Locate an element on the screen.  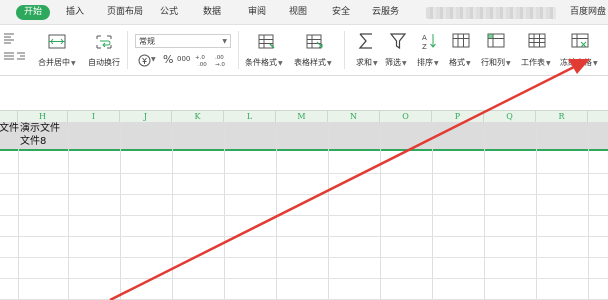
tab-baidu-netdisk: 百度网盘 is located at coordinates (588, 12).